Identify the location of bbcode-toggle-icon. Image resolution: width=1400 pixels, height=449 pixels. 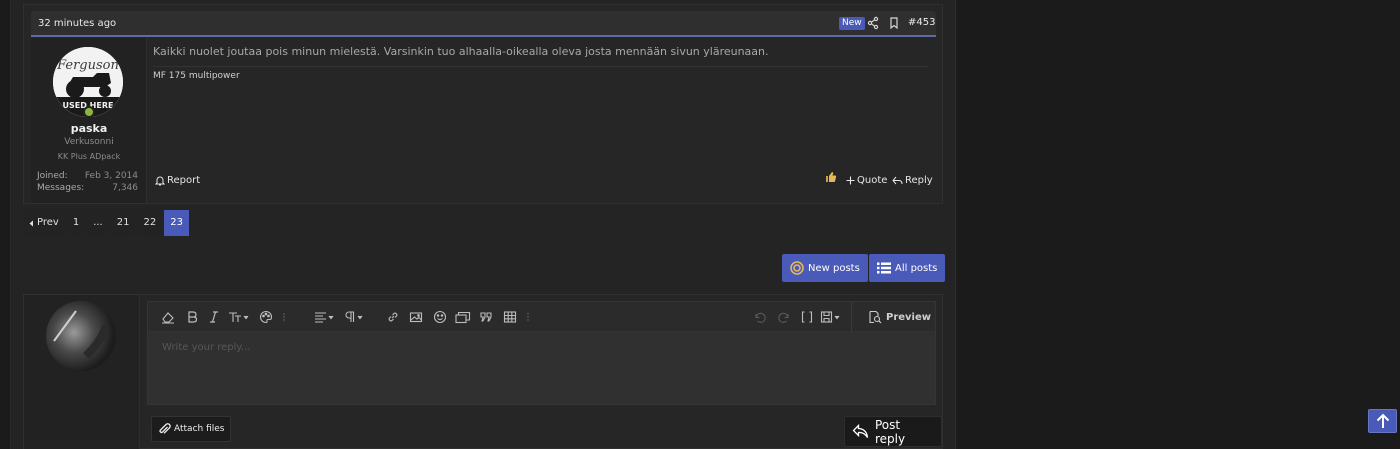
(807, 317).